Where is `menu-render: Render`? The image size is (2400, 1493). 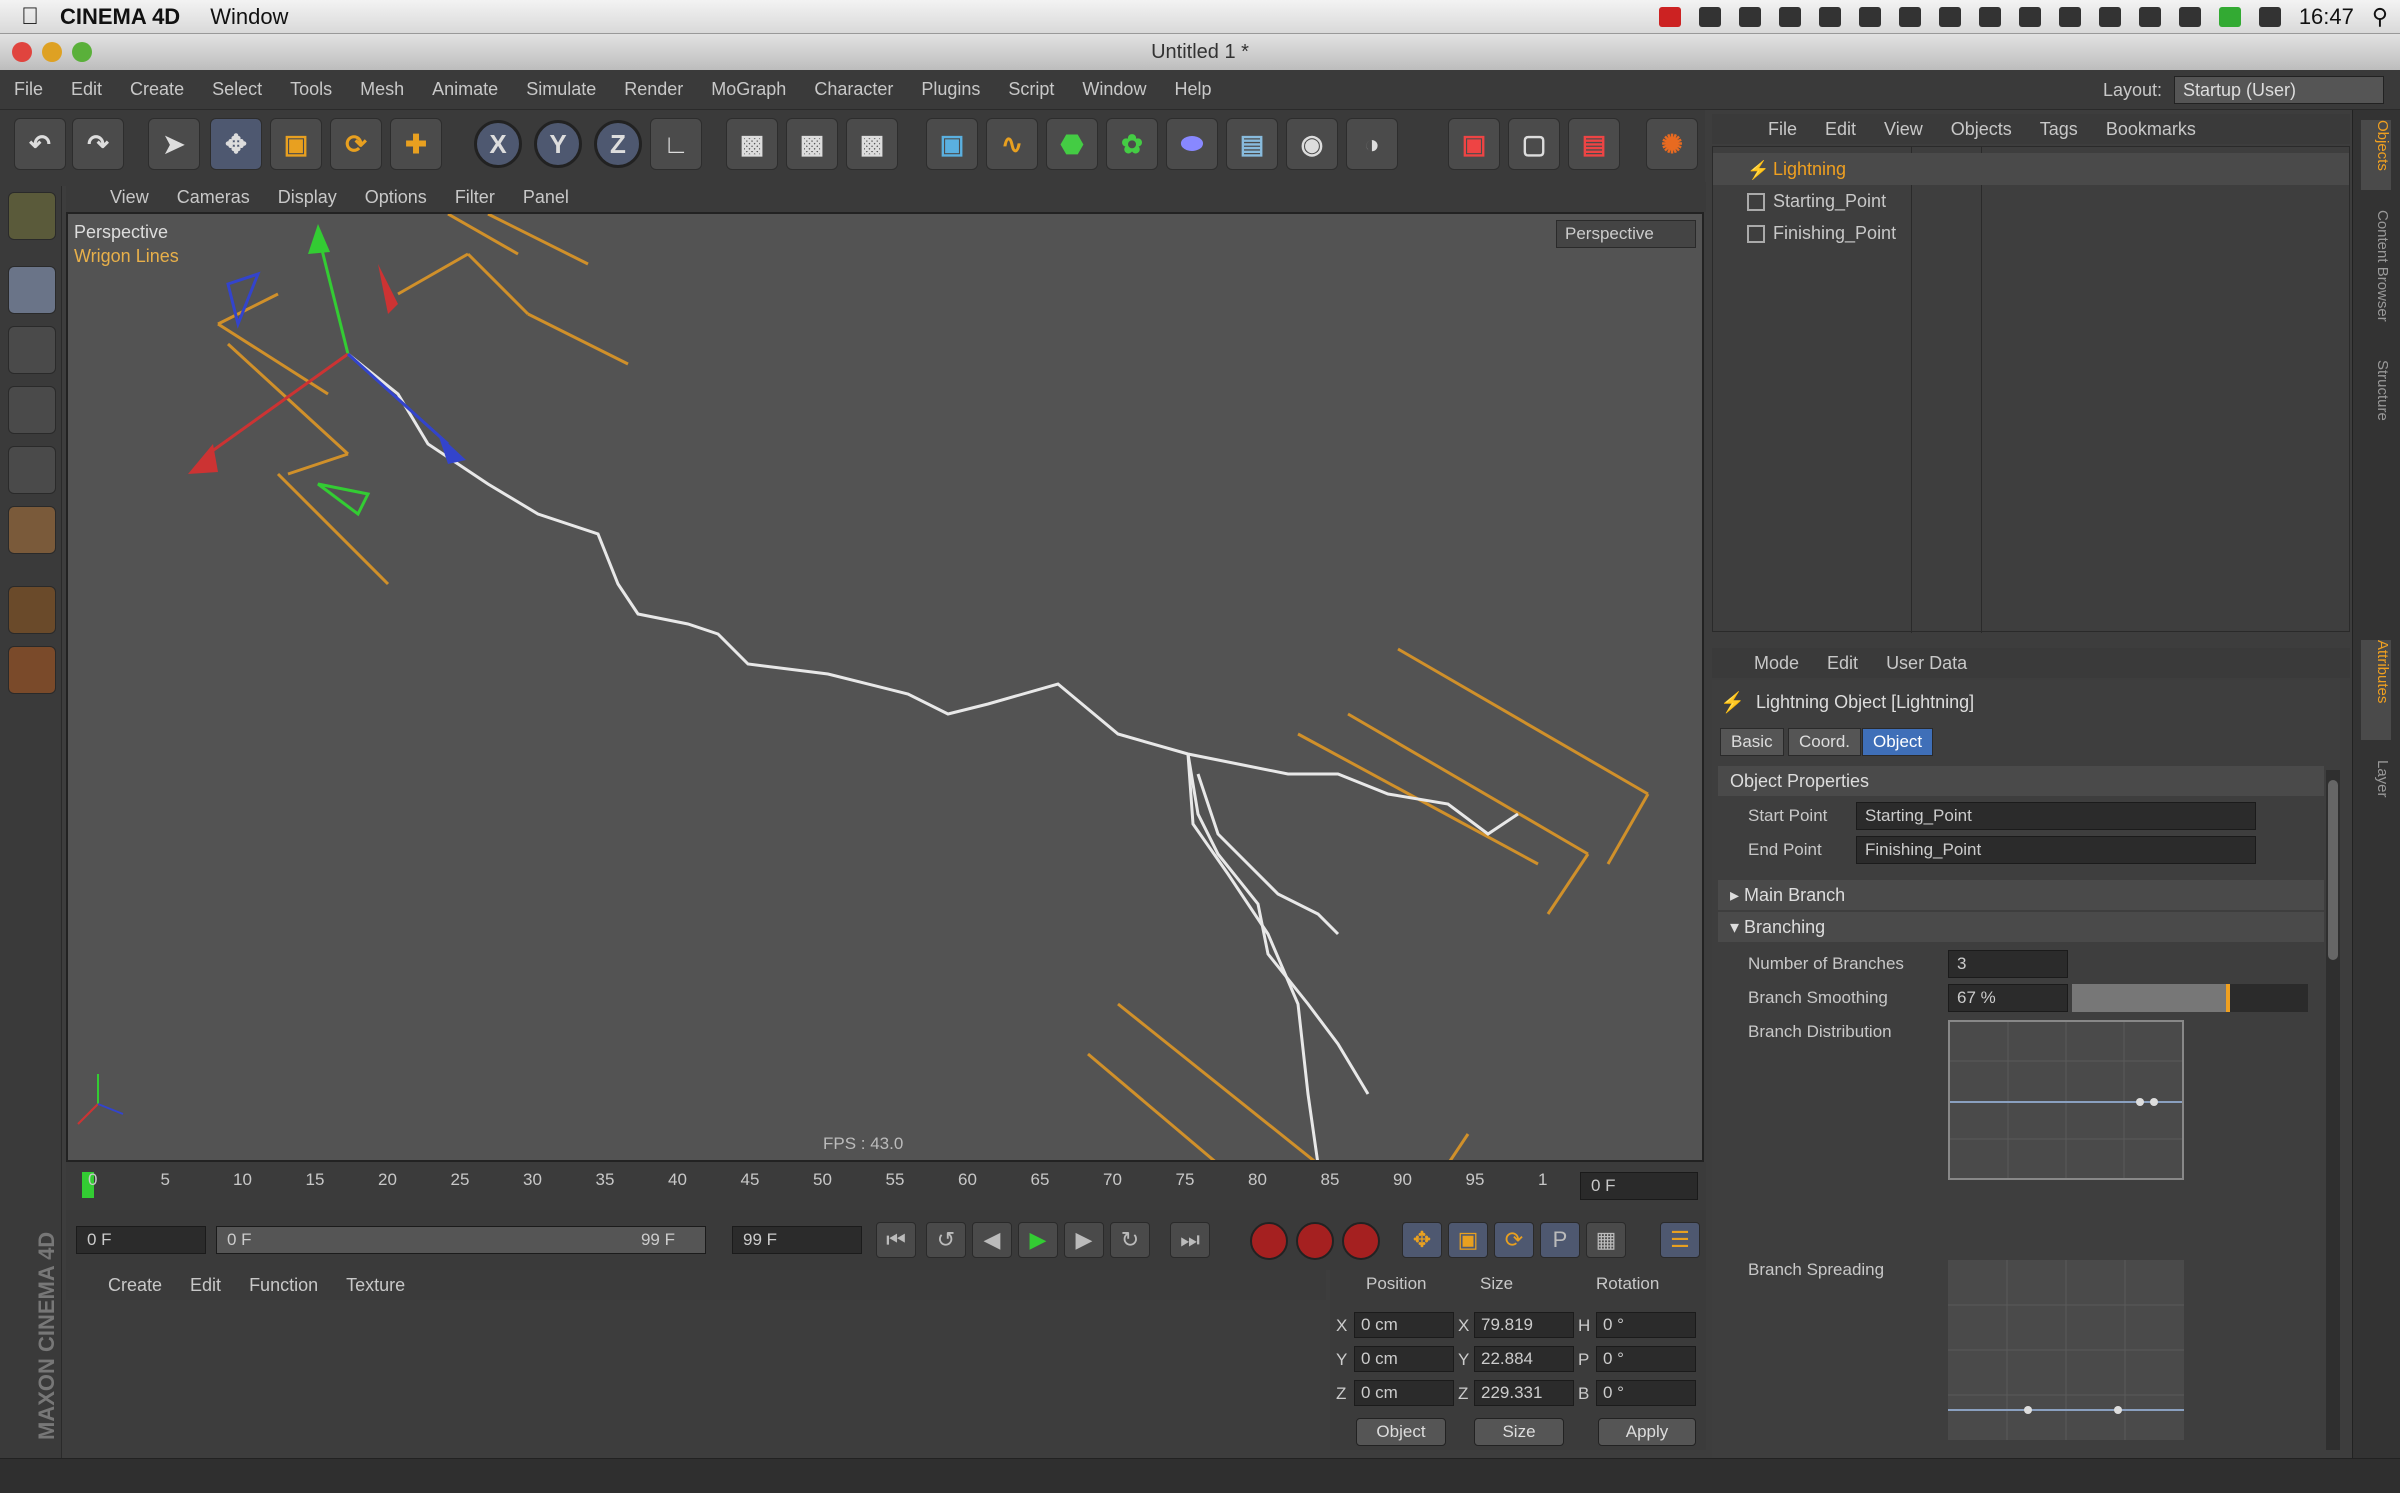 menu-render: Render is located at coordinates (653, 89).